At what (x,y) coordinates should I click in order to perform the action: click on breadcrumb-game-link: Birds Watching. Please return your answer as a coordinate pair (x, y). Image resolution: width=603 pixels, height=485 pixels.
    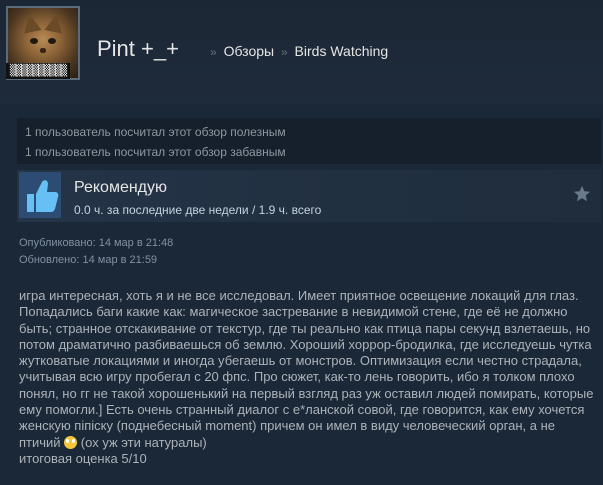
    Looking at the image, I should click on (342, 51).